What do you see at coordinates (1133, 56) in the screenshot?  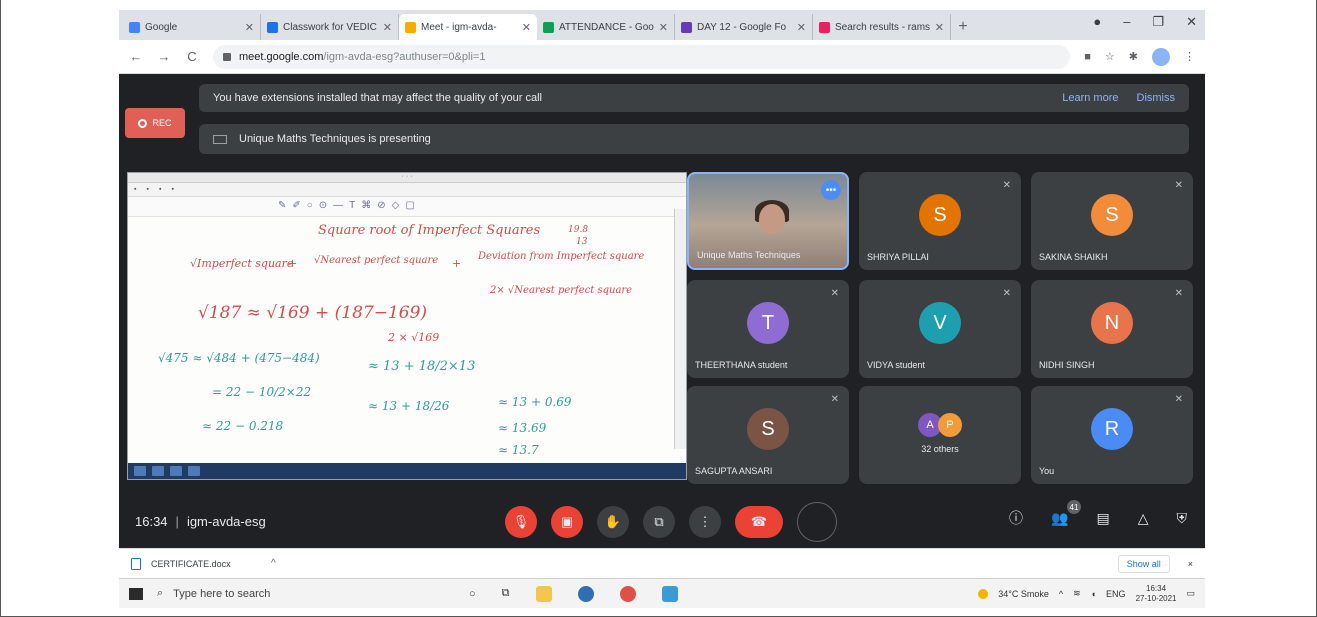 I see `extensions-icon: ✱` at bounding box center [1133, 56].